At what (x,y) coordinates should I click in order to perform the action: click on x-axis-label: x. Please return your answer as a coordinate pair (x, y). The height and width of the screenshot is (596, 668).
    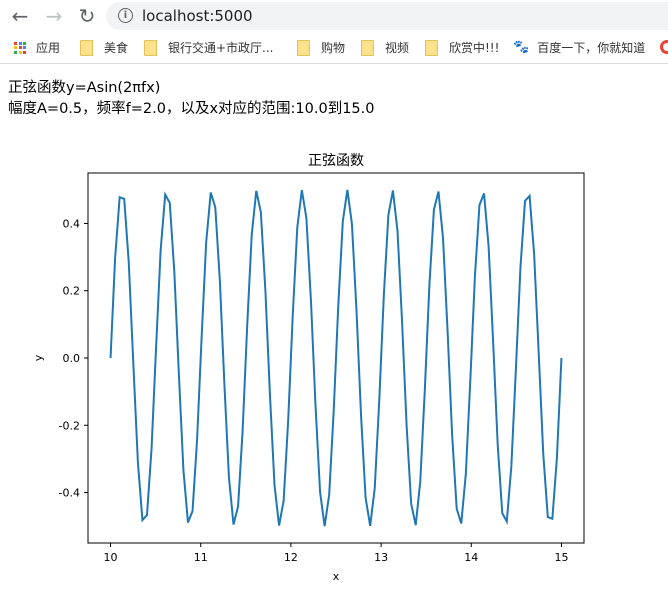
    Looking at the image, I should click on (336, 576).